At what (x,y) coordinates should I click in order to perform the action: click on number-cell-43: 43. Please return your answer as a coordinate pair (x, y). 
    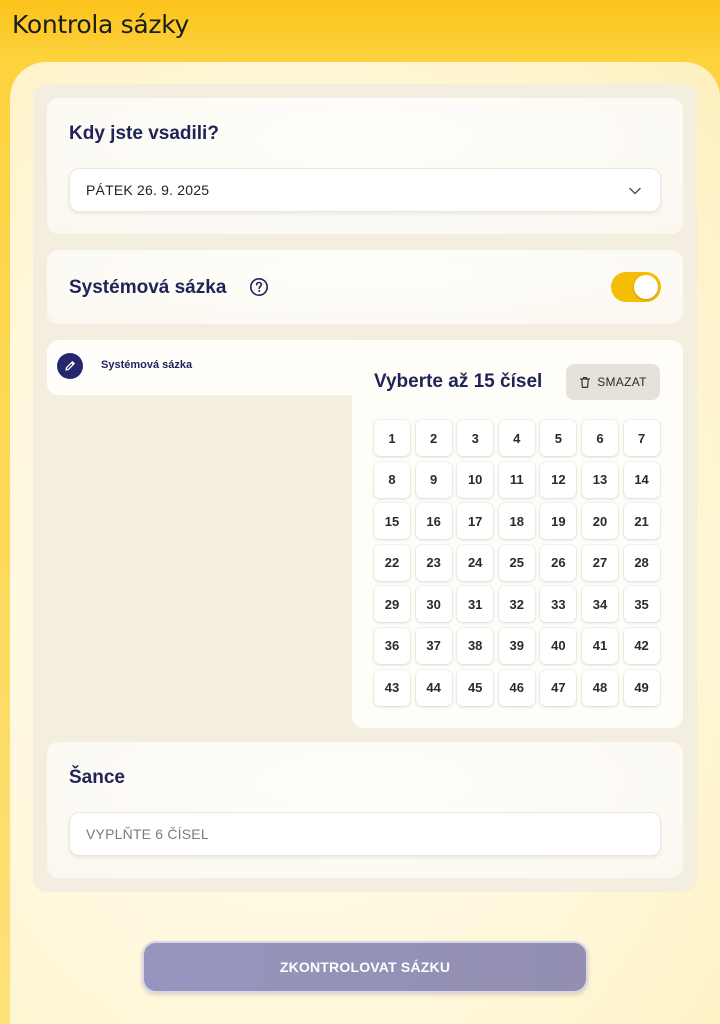
    Looking at the image, I should click on (392, 687).